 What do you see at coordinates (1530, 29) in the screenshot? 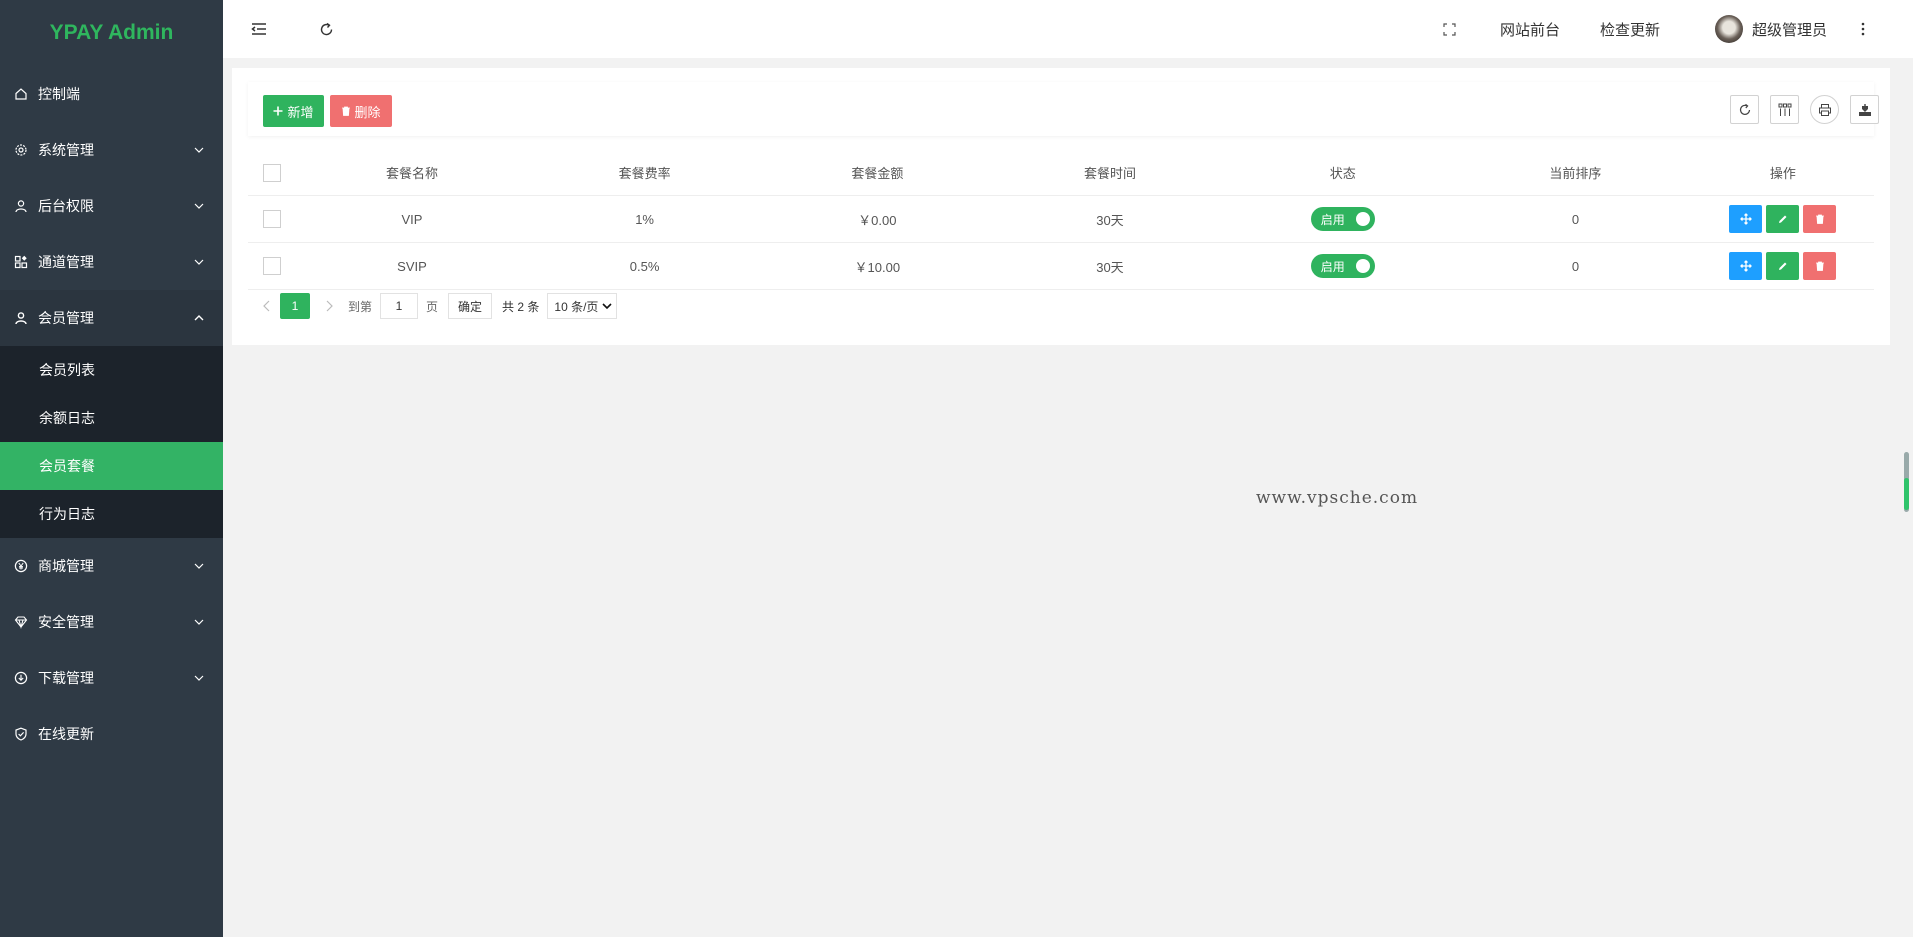
I see `frontend-link: 网站前台` at bounding box center [1530, 29].